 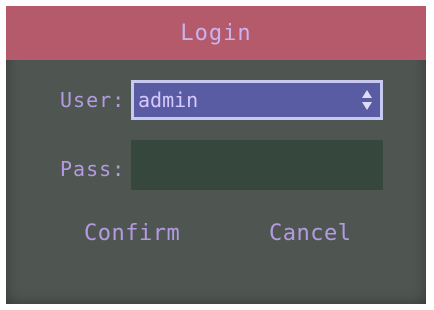 I want to click on cancel-button: Cancel, so click(x=310, y=233).